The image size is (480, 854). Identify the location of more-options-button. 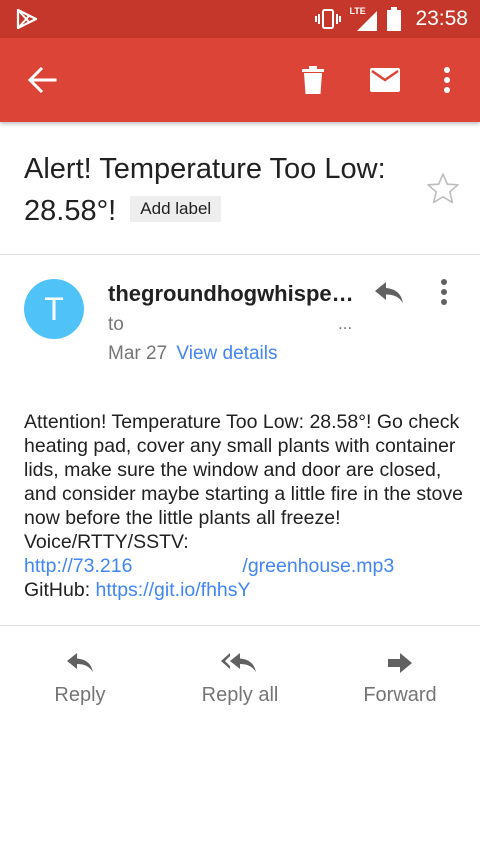
(447, 80).